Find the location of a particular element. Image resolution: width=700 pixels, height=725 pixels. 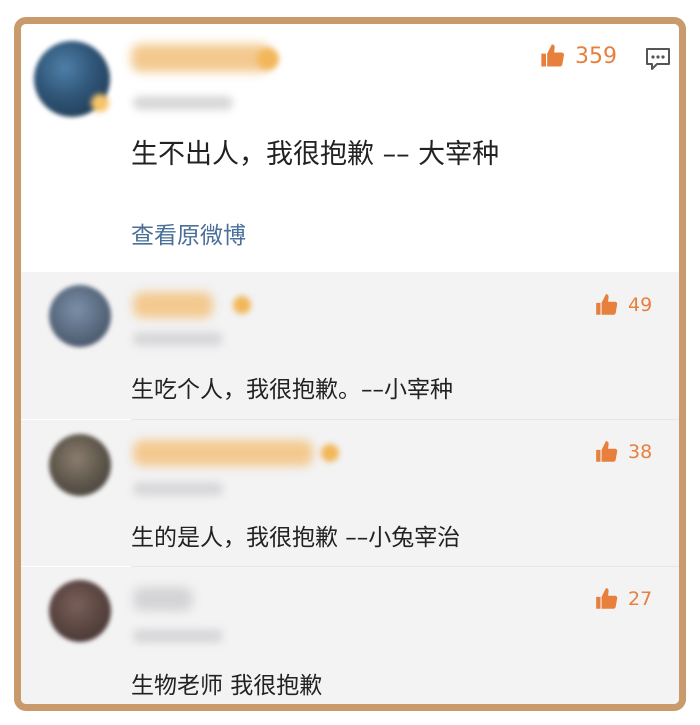

view-original-link: 查看原微博 is located at coordinates (188, 233).